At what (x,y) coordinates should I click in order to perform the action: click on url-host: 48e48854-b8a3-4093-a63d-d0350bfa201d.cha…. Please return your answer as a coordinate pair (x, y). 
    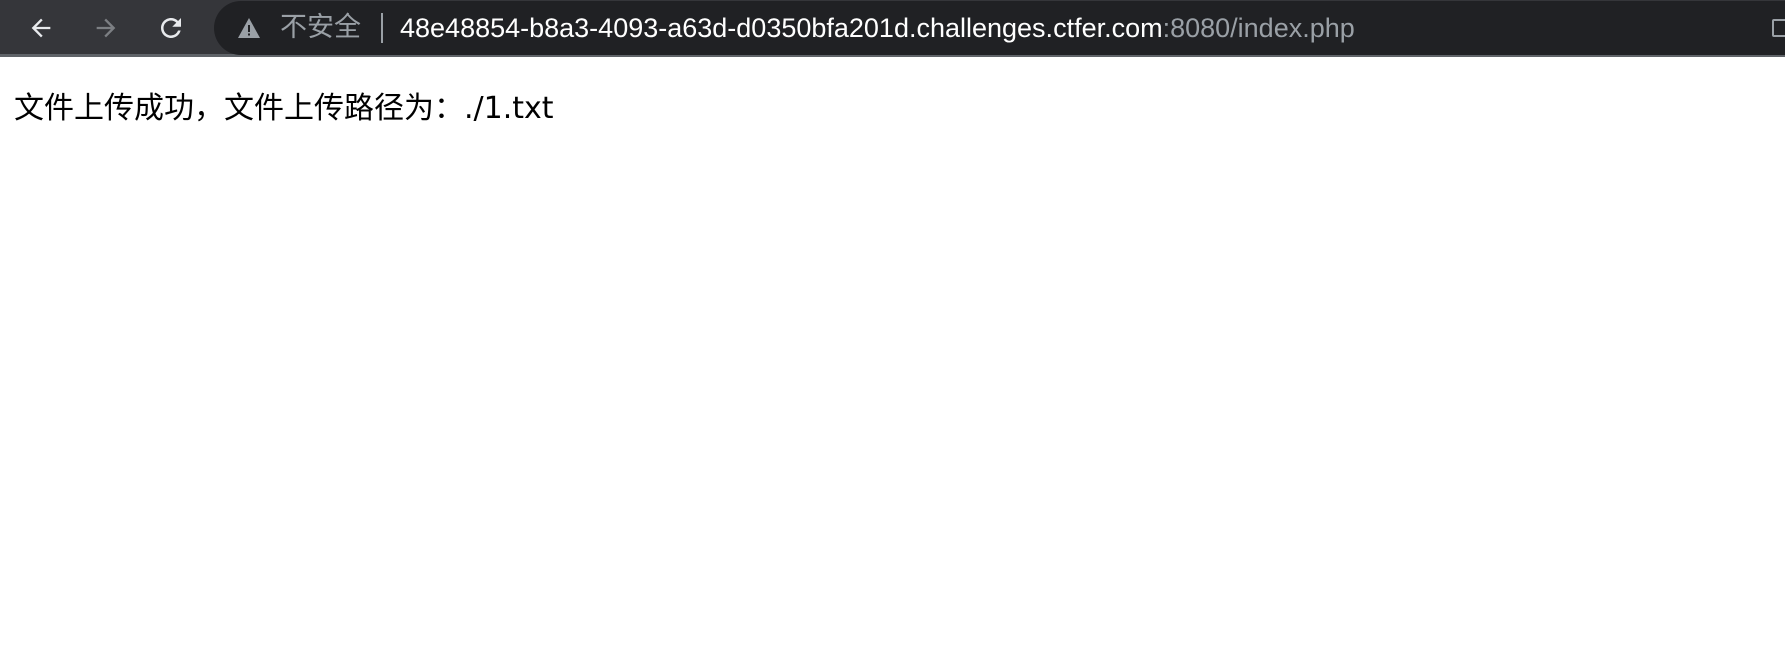
    Looking at the image, I should click on (781, 28).